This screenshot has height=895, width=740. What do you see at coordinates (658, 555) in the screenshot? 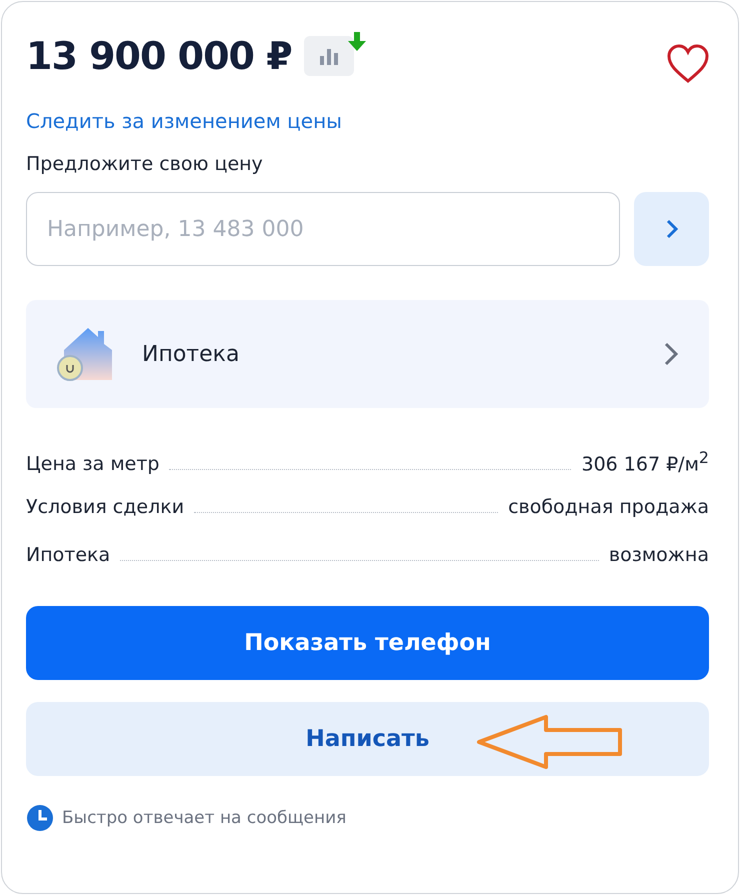
I see `detail-value: возможна` at bounding box center [658, 555].